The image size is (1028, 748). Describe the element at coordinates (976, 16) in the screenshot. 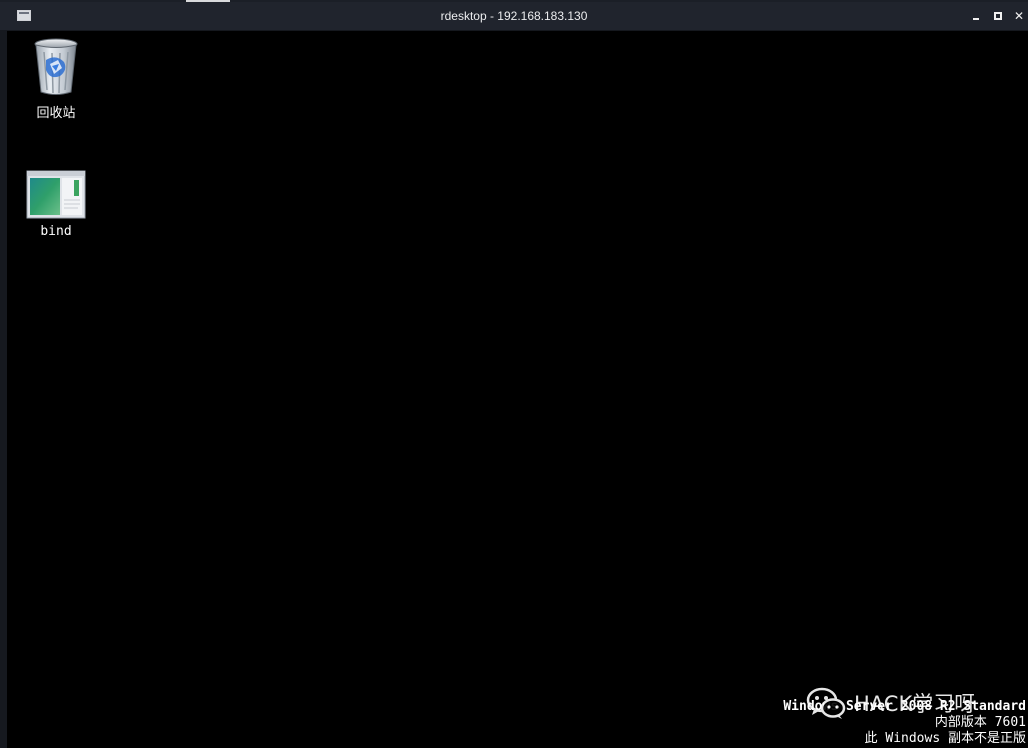

I see `minimize-button` at that location.